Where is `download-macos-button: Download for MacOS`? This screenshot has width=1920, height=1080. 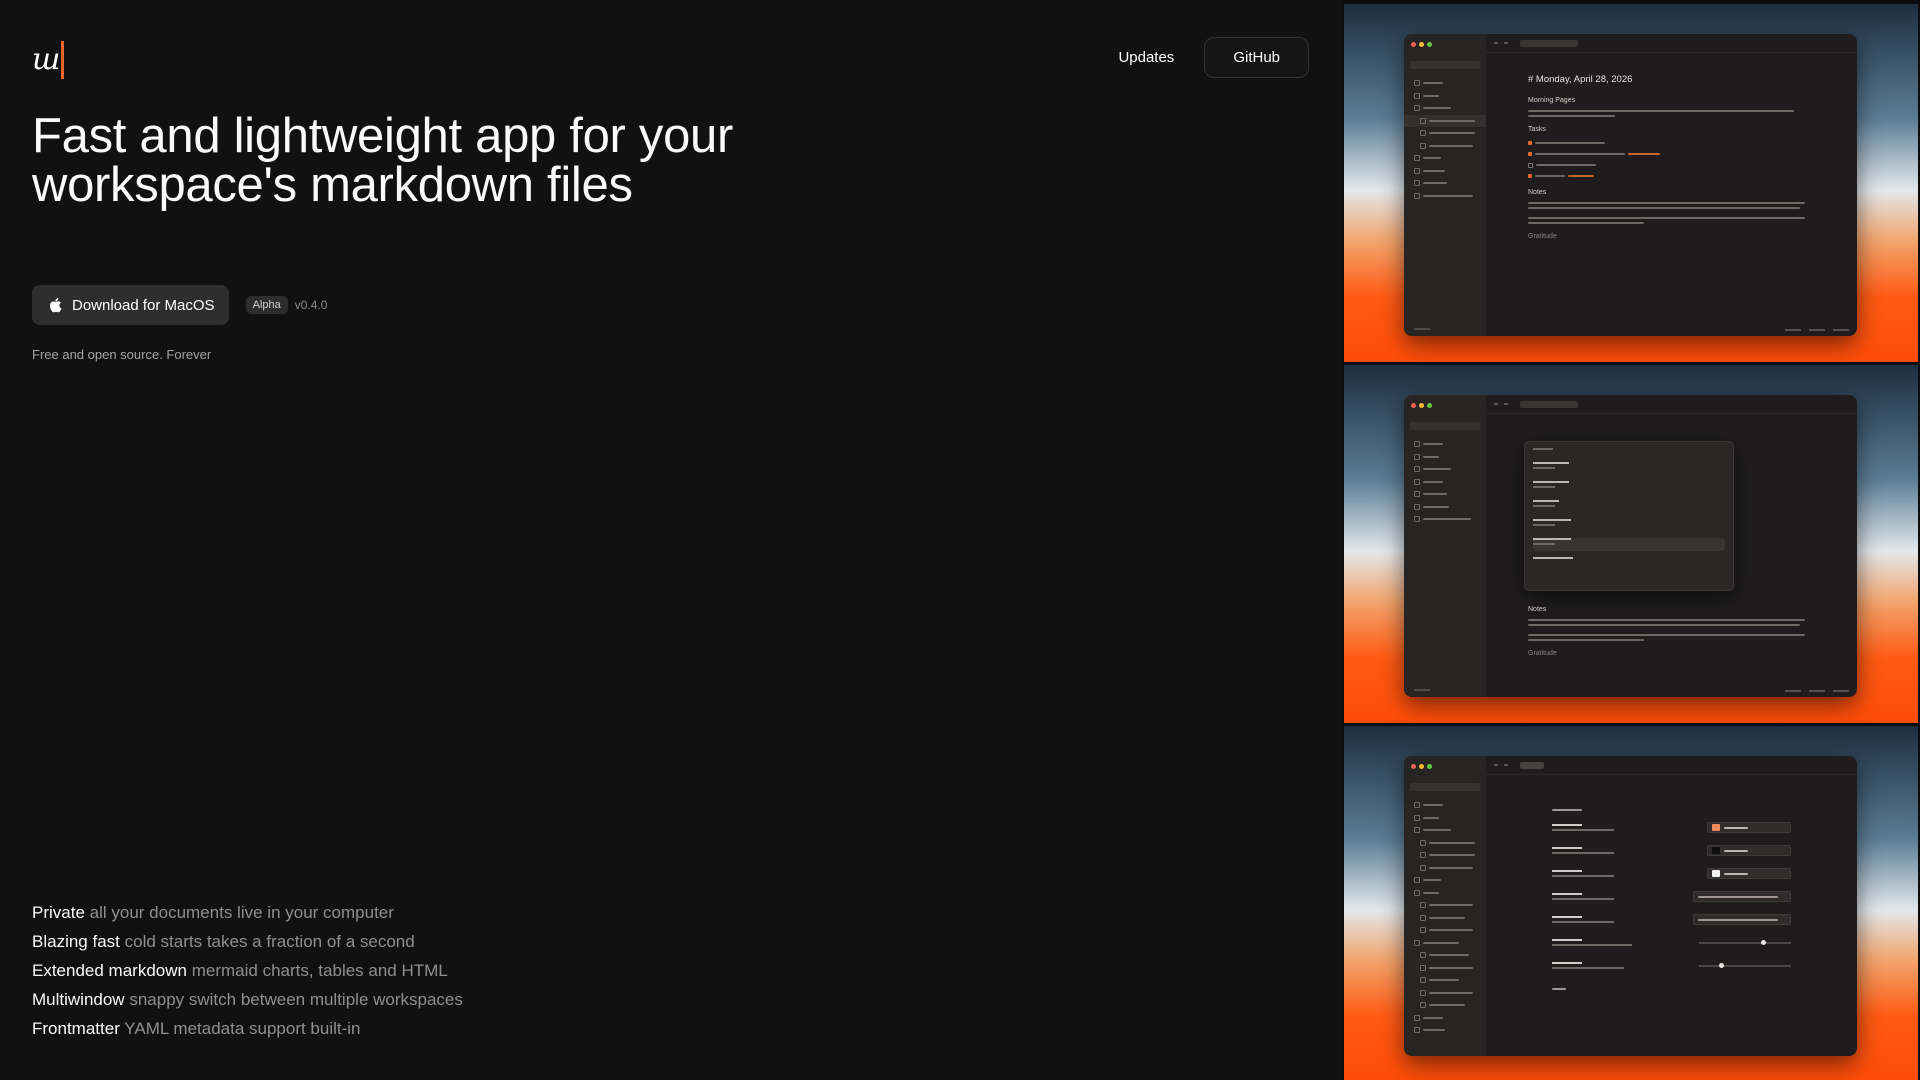
download-macos-button: Download for MacOS is located at coordinates (130, 305).